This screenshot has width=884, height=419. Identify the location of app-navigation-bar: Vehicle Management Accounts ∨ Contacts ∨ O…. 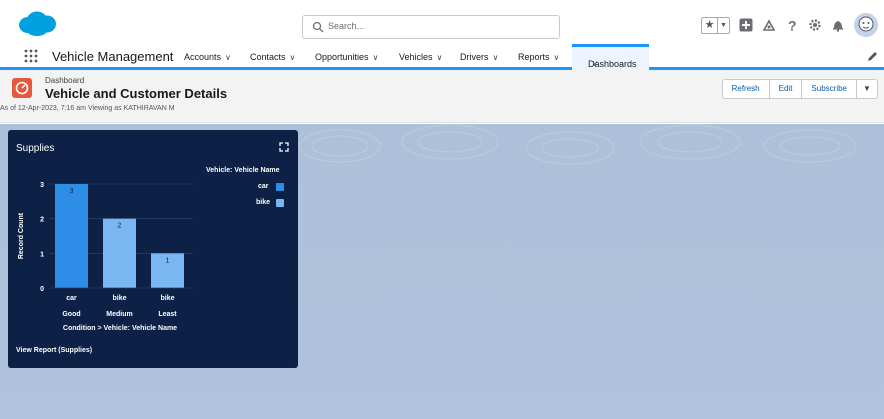
(442, 57).